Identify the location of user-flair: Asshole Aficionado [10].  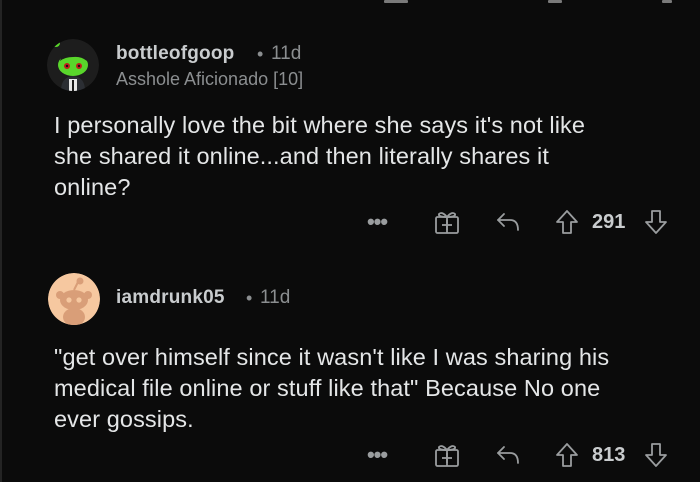
(210, 79).